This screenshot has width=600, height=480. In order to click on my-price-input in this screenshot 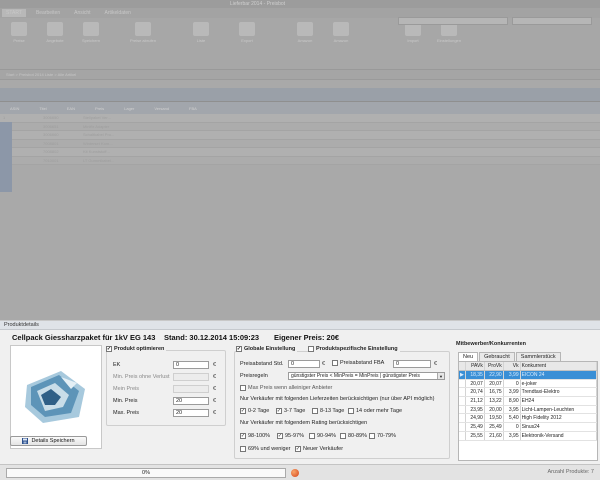, I will do `click(191, 389)`.